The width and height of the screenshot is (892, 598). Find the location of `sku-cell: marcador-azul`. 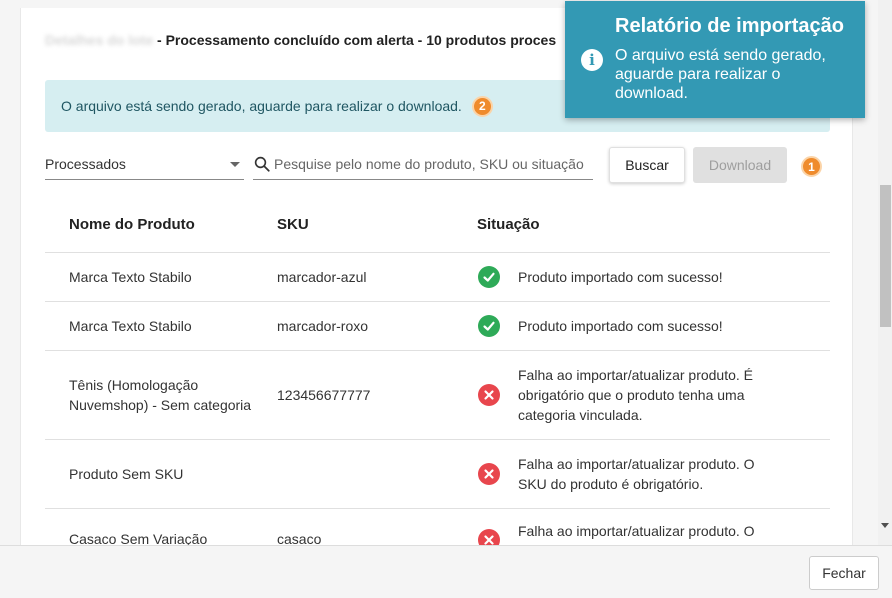

sku-cell: marcador-azul is located at coordinates (377, 277).